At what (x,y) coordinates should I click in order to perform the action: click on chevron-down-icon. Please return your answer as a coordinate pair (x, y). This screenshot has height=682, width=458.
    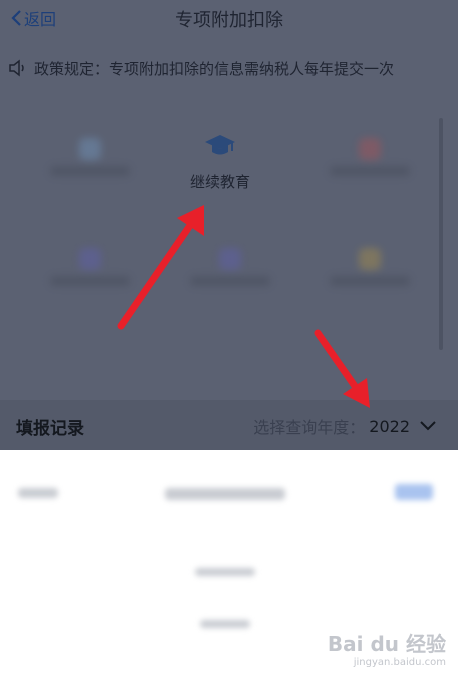
    Looking at the image, I should click on (428, 426).